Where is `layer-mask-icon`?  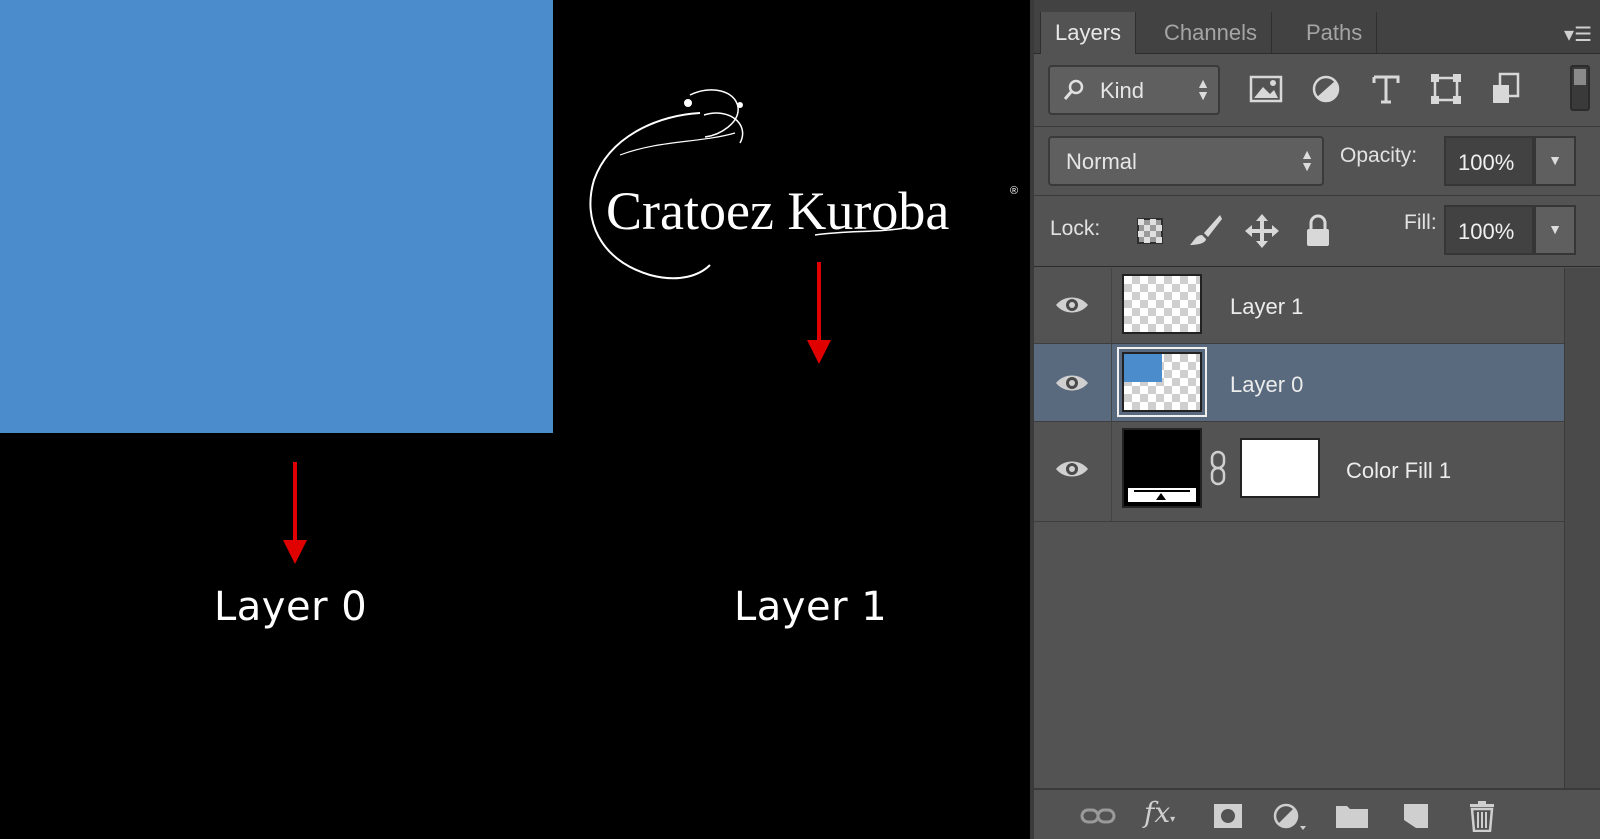
layer-mask-icon is located at coordinates (1228, 816).